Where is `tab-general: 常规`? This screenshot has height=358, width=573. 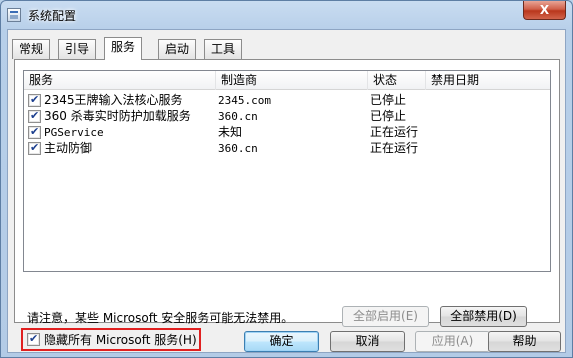
tab-general: 常规 is located at coordinates (31, 49).